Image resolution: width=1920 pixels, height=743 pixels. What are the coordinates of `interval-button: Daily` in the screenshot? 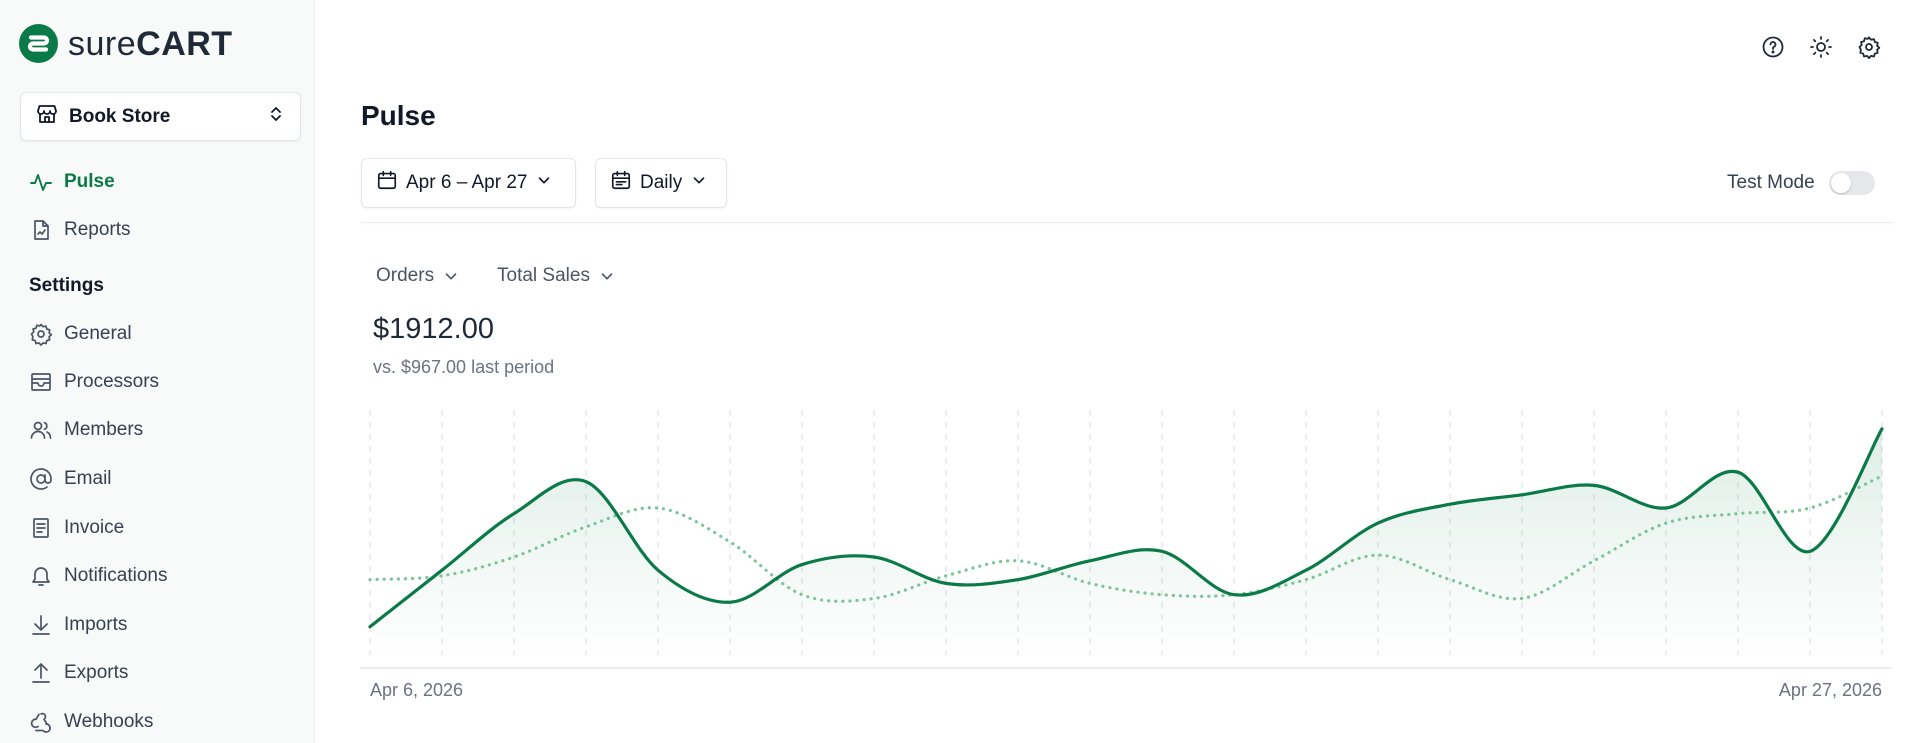 It's located at (661, 183).